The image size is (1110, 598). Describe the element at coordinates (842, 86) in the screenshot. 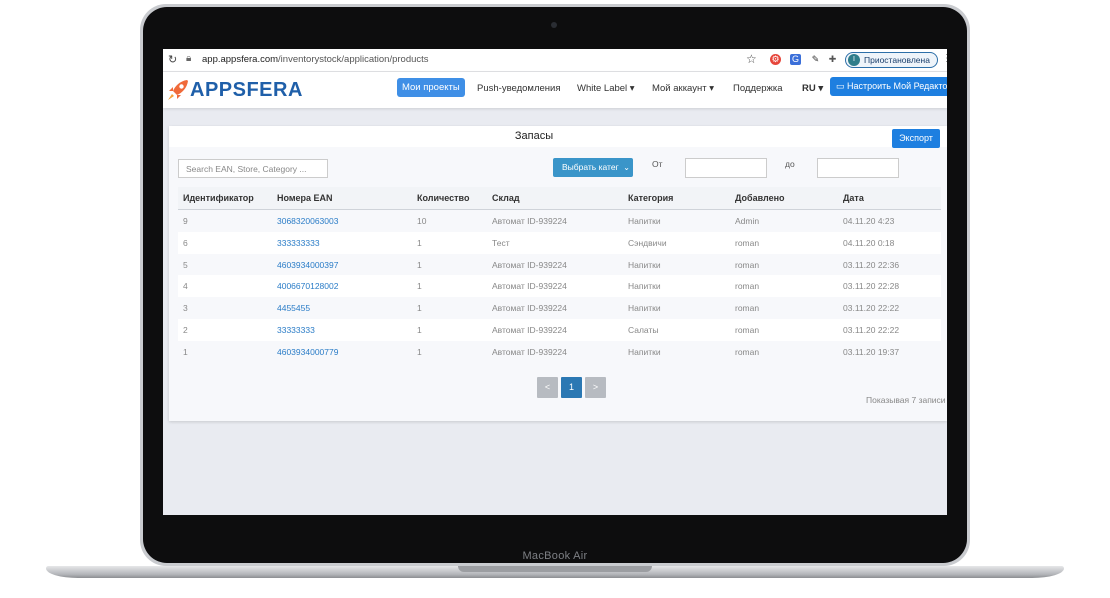

I see `monitor-icon: ▭` at that location.